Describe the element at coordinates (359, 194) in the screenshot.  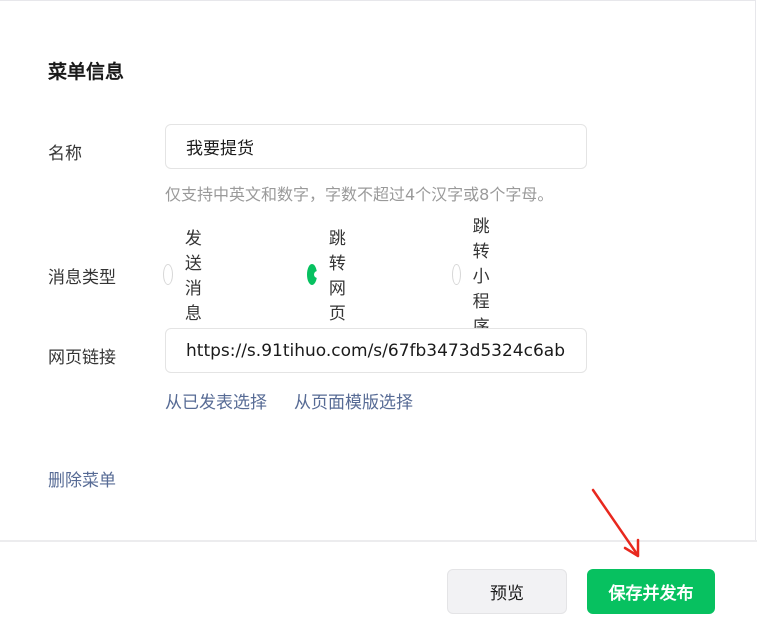
I see `name-hint: 仅支持中英文和数字，字数不超过4个汉字或8个字母。` at that location.